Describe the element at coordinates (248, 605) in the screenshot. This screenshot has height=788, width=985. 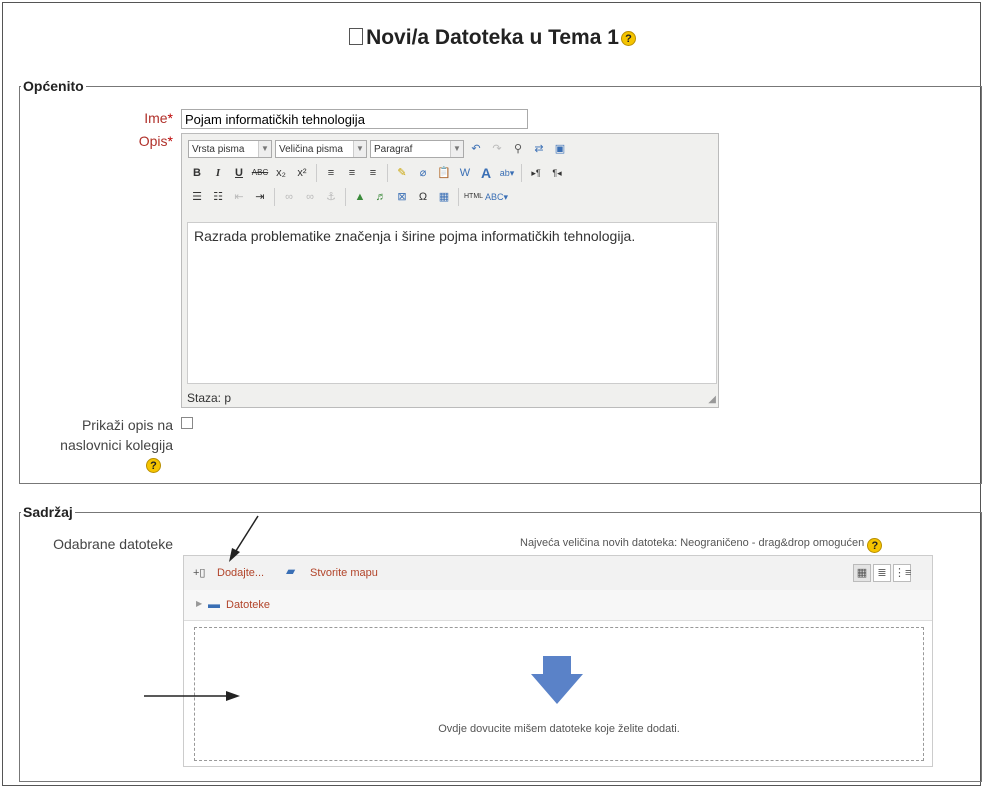
I see `path-datoteke: Datoteke` at that location.